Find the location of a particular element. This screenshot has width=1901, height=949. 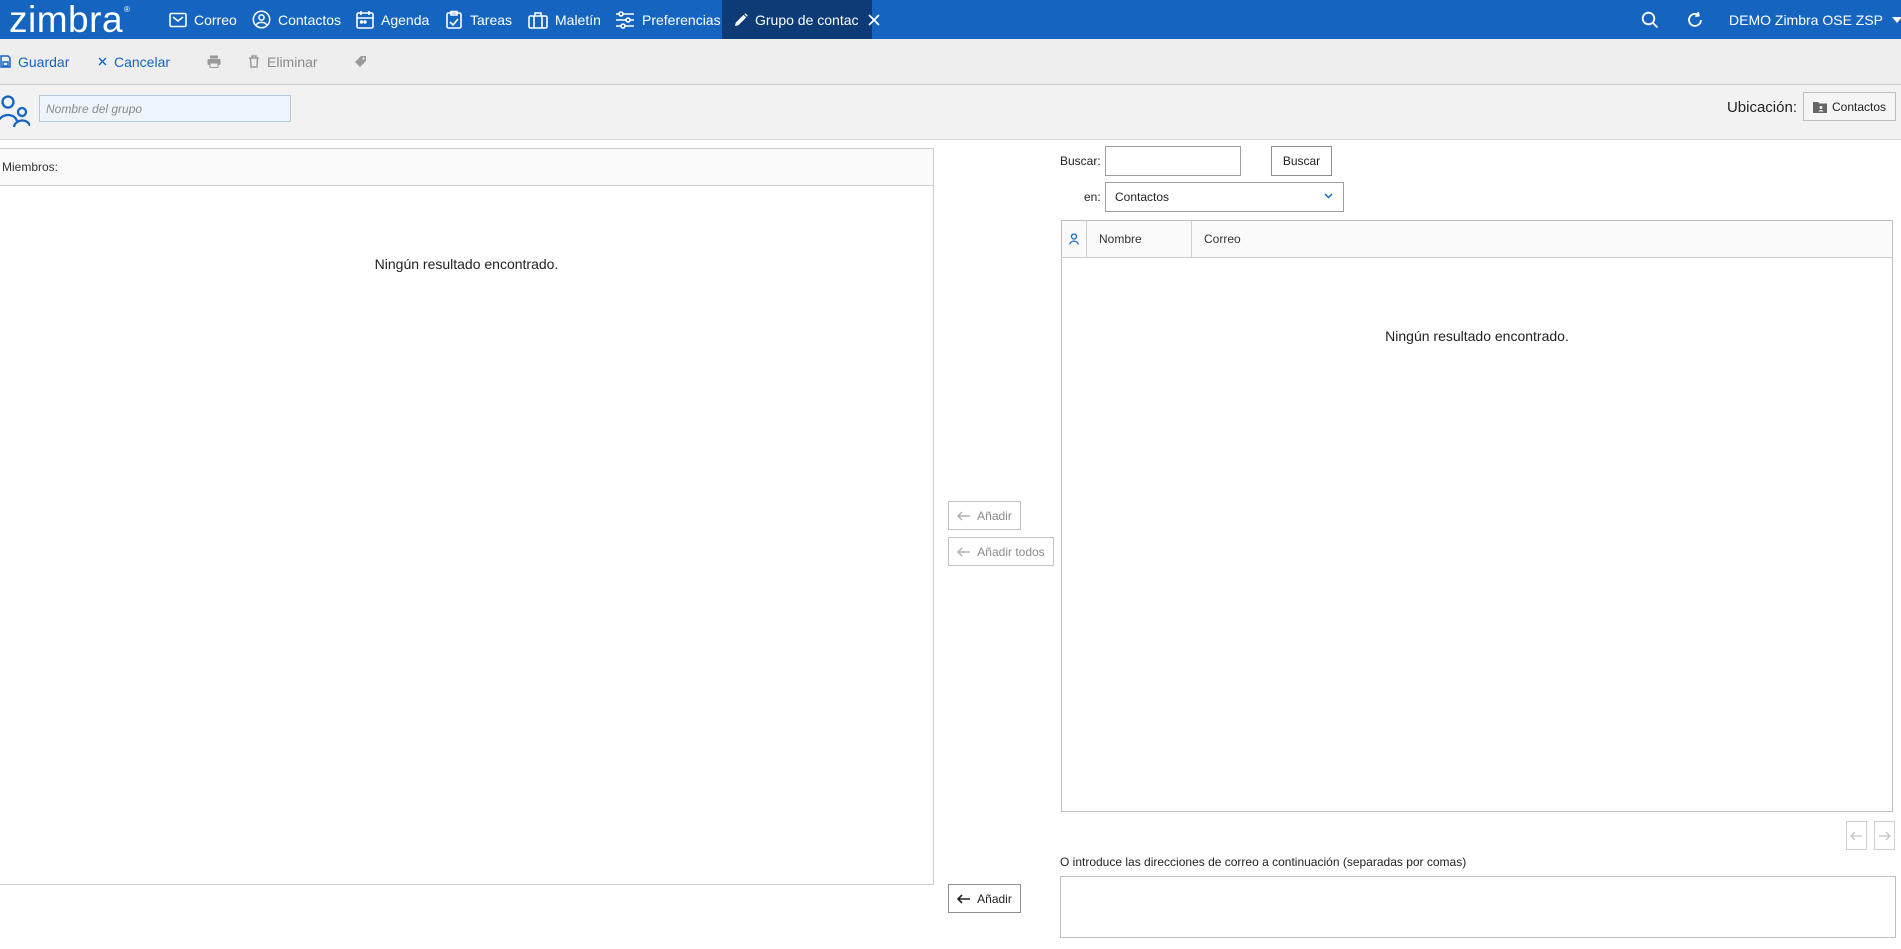

tab-contact-group: Grupo de contac is located at coordinates (801, 19).